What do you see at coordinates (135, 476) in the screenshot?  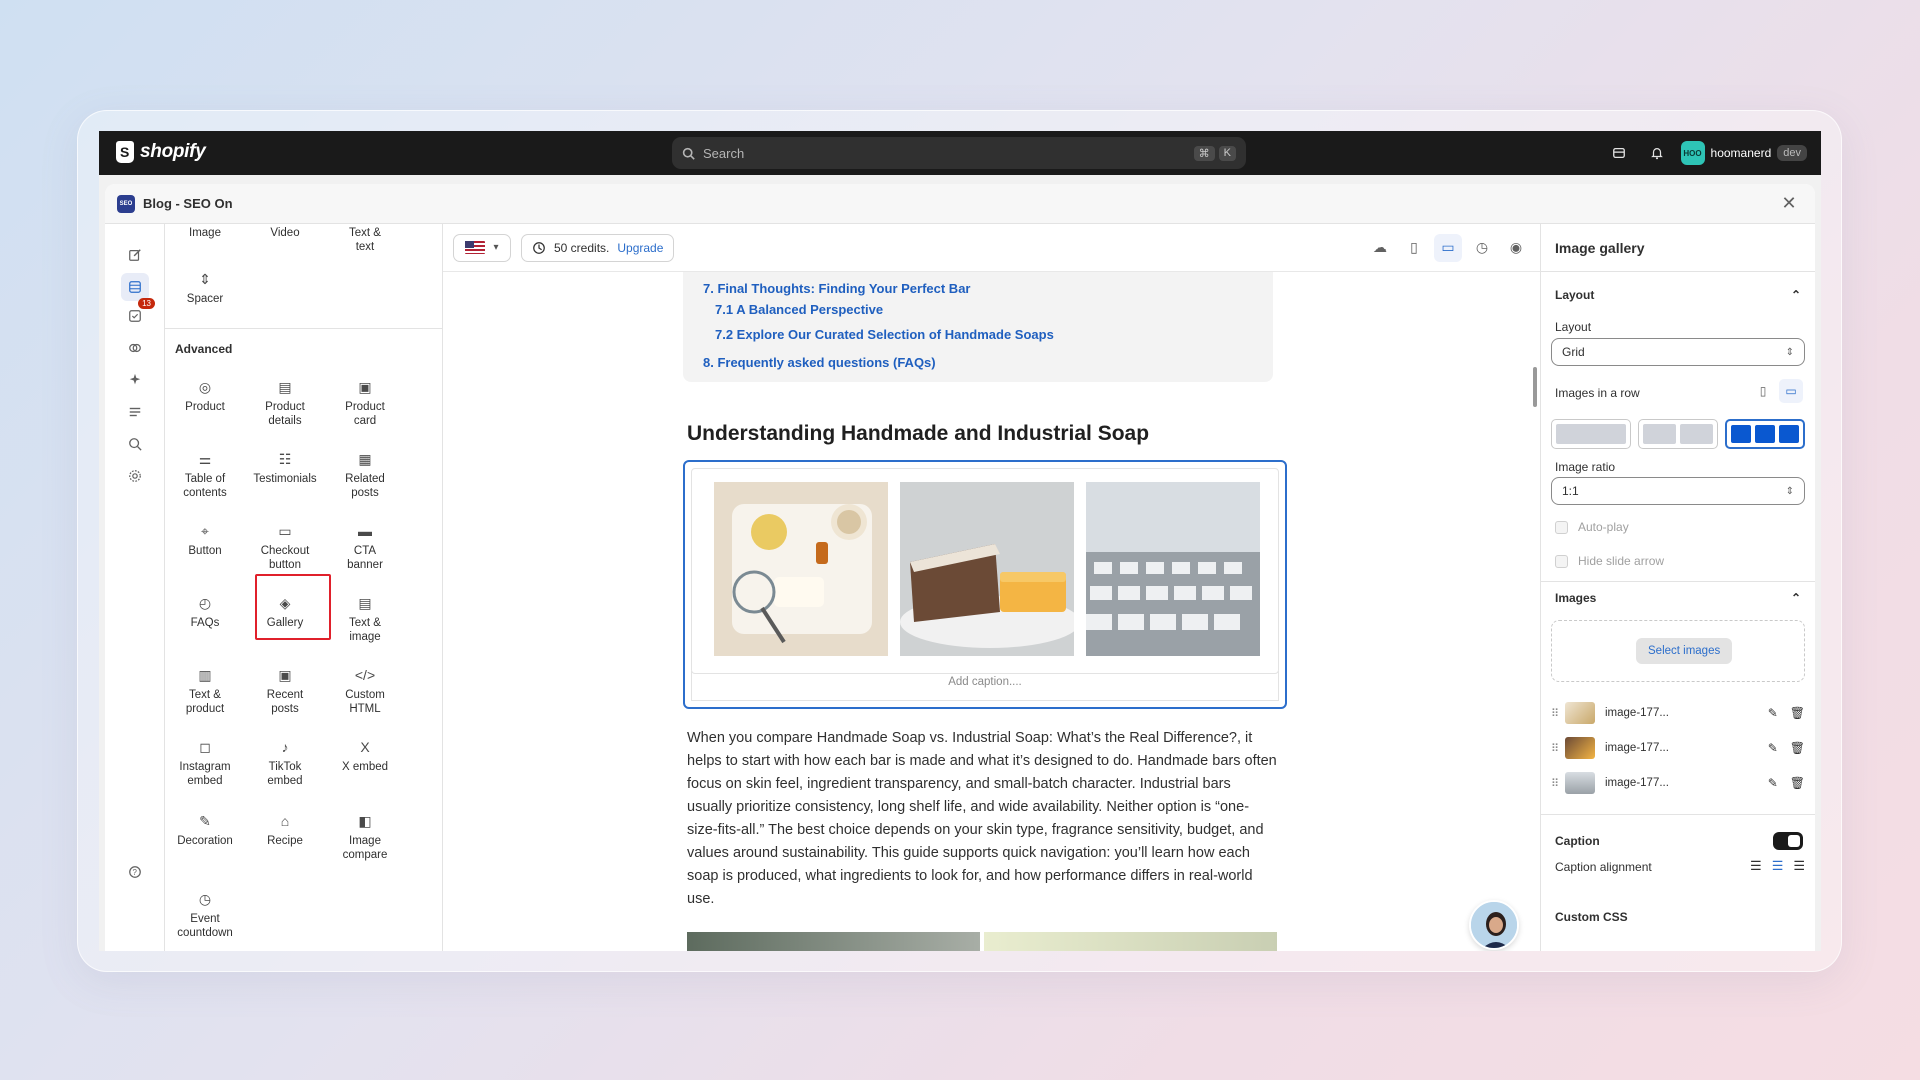 I see `settings-icon` at bounding box center [135, 476].